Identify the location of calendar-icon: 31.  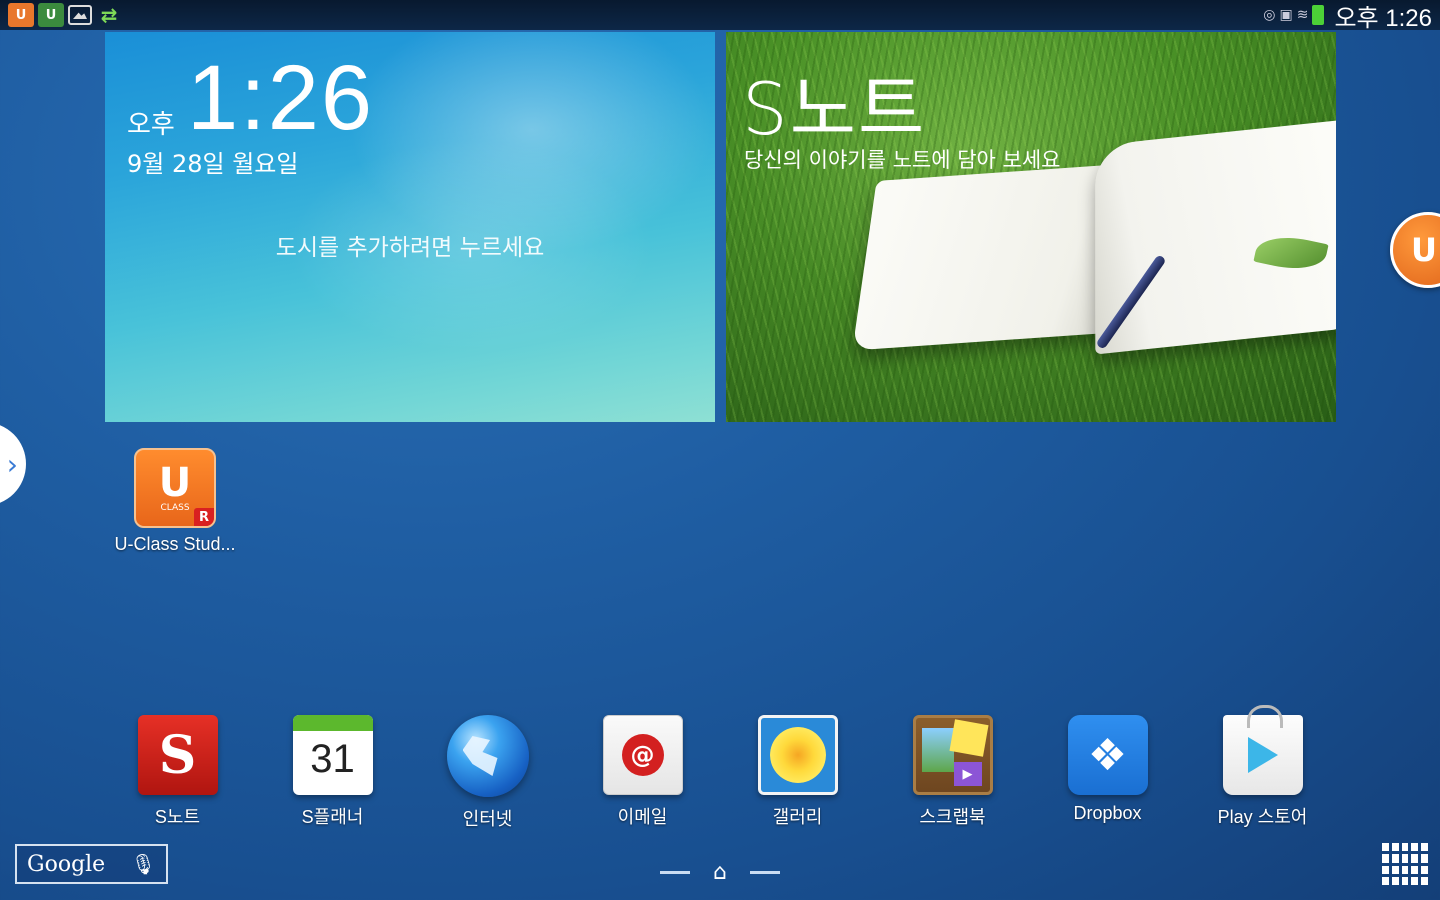
(332, 755).